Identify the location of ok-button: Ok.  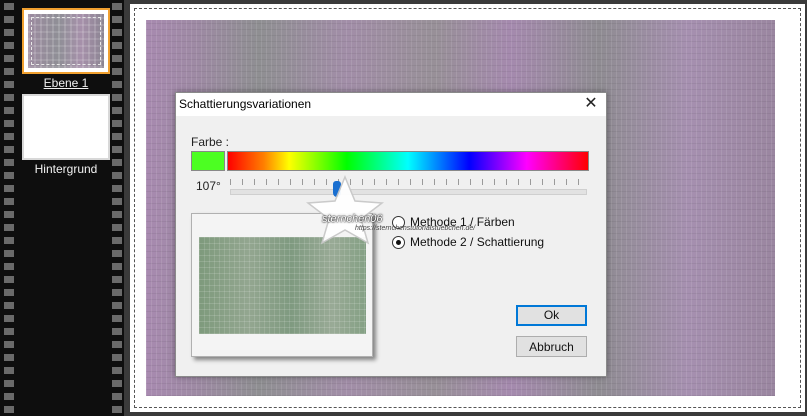
(551, 315).